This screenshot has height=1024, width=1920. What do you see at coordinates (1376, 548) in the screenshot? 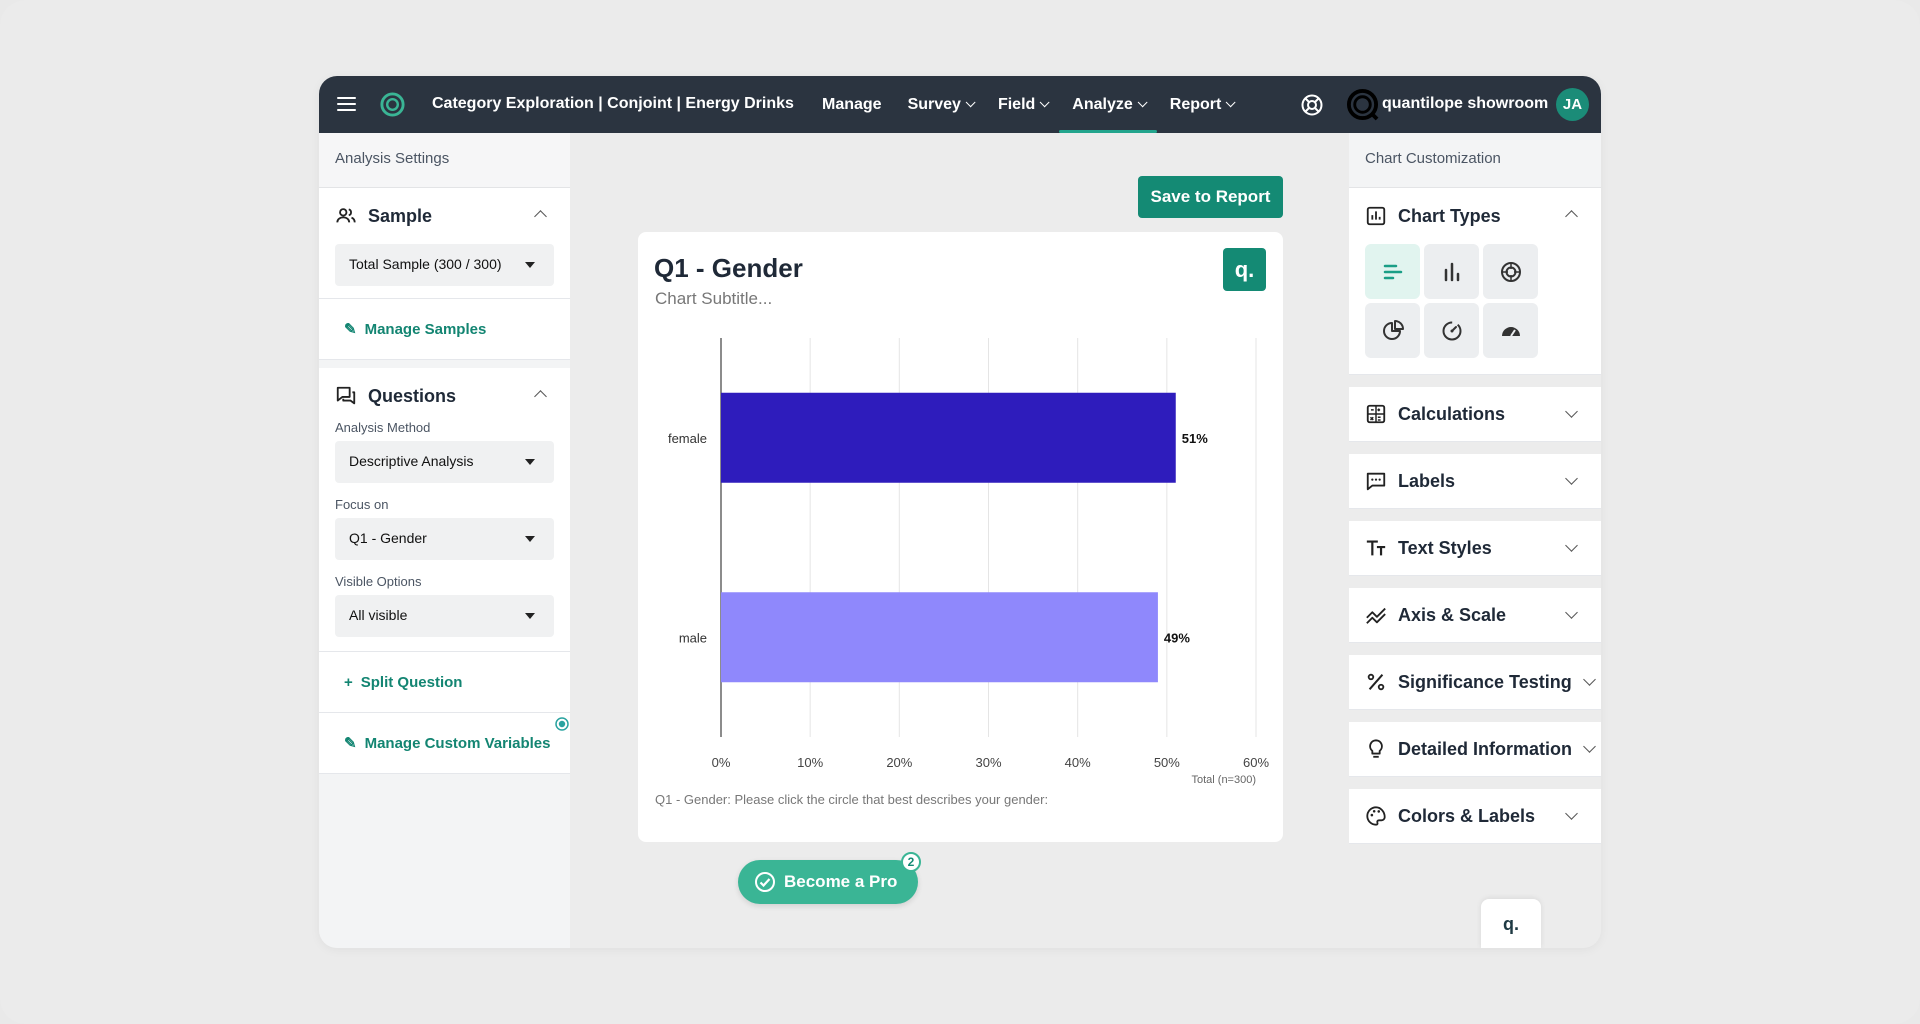
I see `text-size-icon` at bounding box center [1376, 548].